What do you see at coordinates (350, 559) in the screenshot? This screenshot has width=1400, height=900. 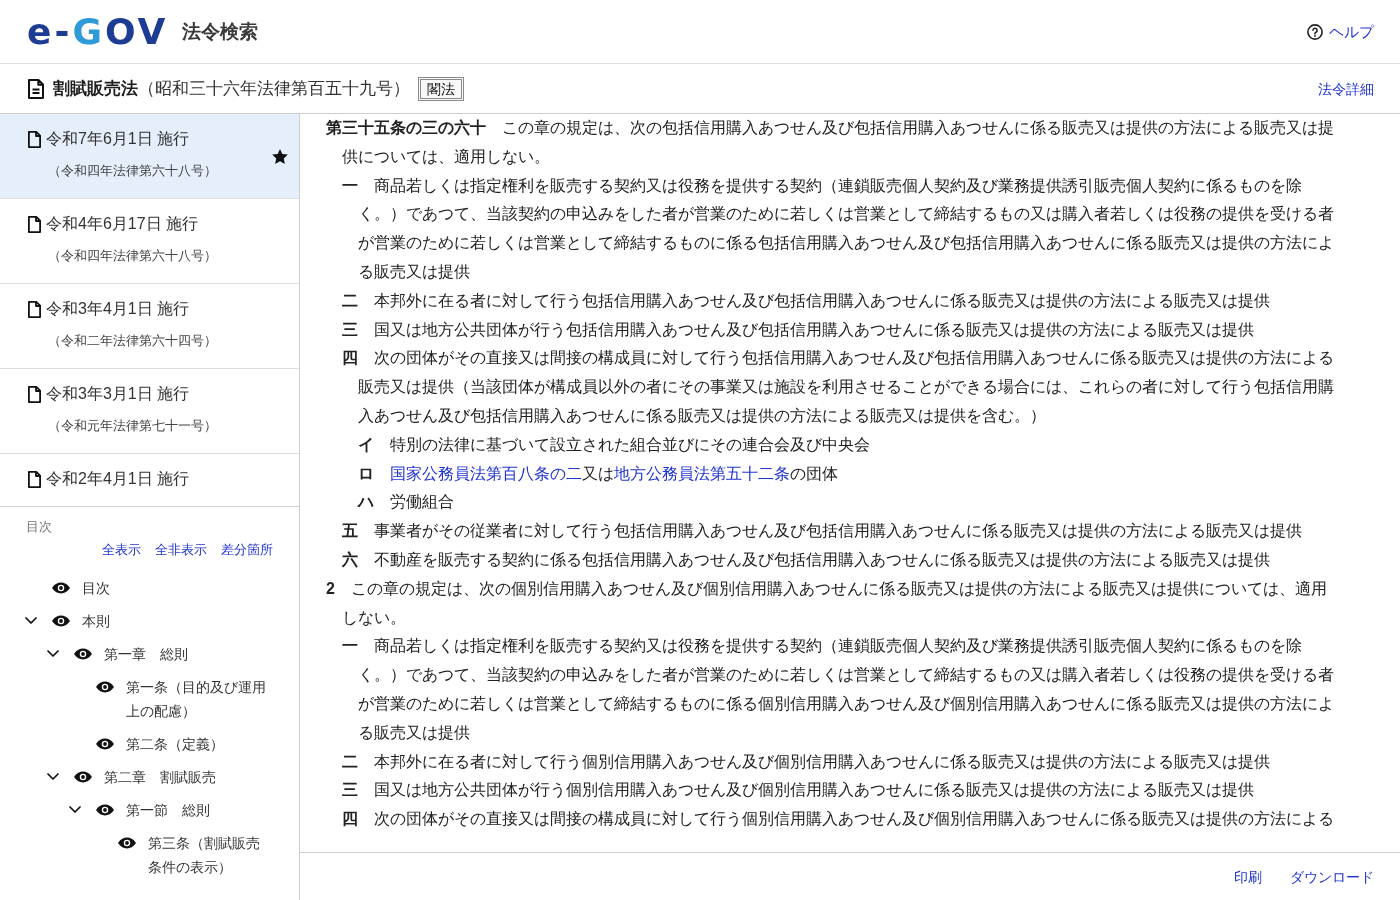 I see `item-number: 六` at bounding box center [350, 559].